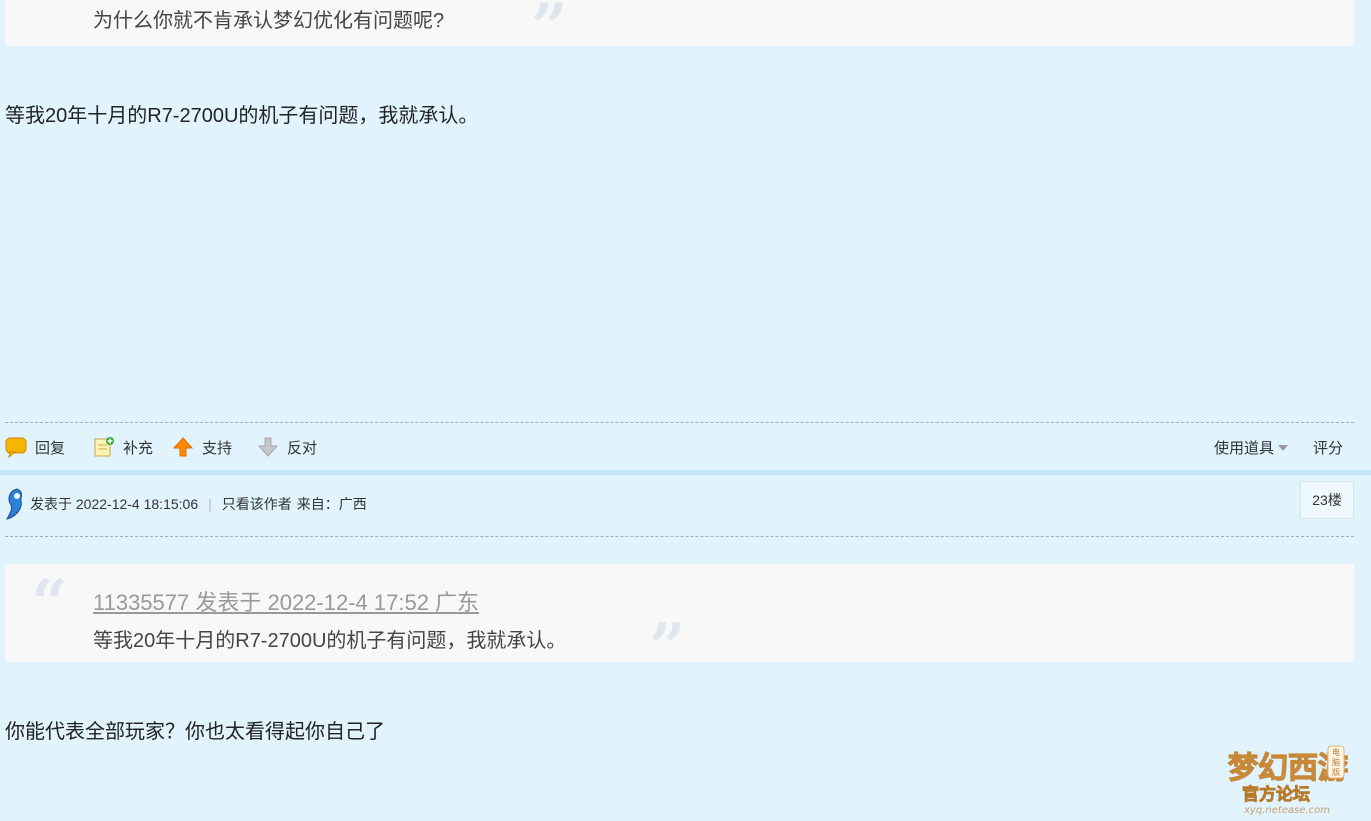  I want to click on post-action-bar: 回复 补充 支持 反对 使用道具 评分, so click(679, 447).